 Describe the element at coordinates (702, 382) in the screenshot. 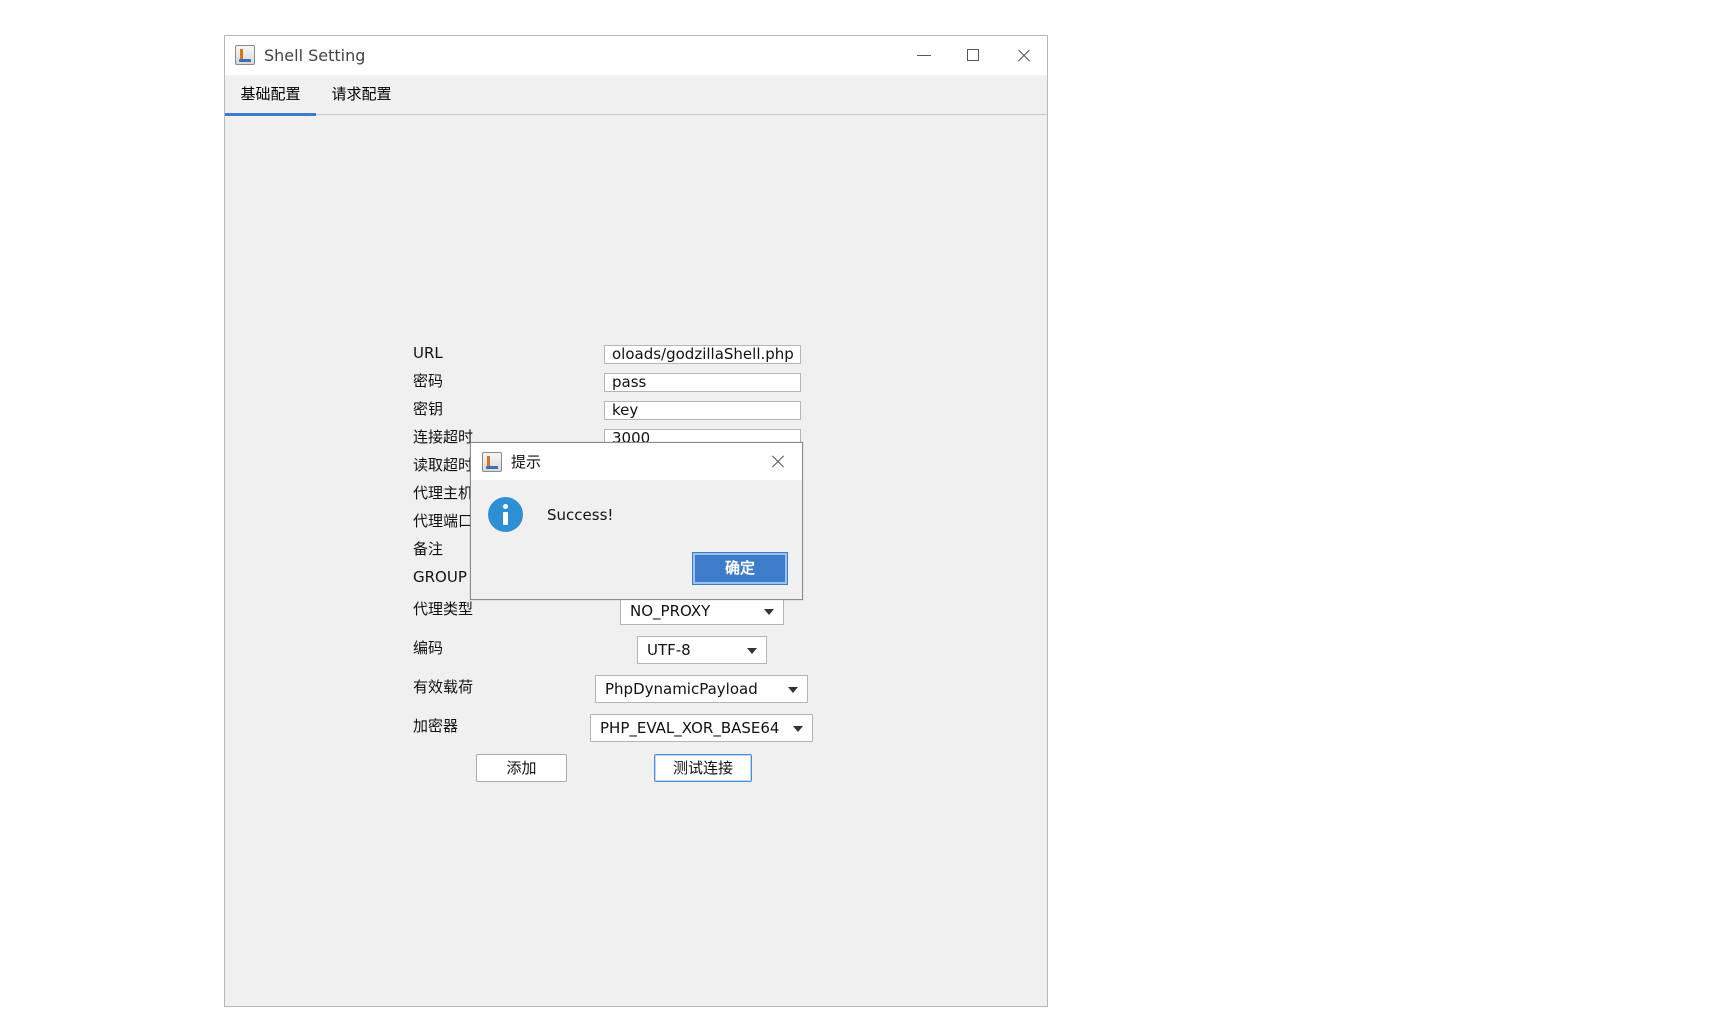

I see `password-field: pass` at that location.